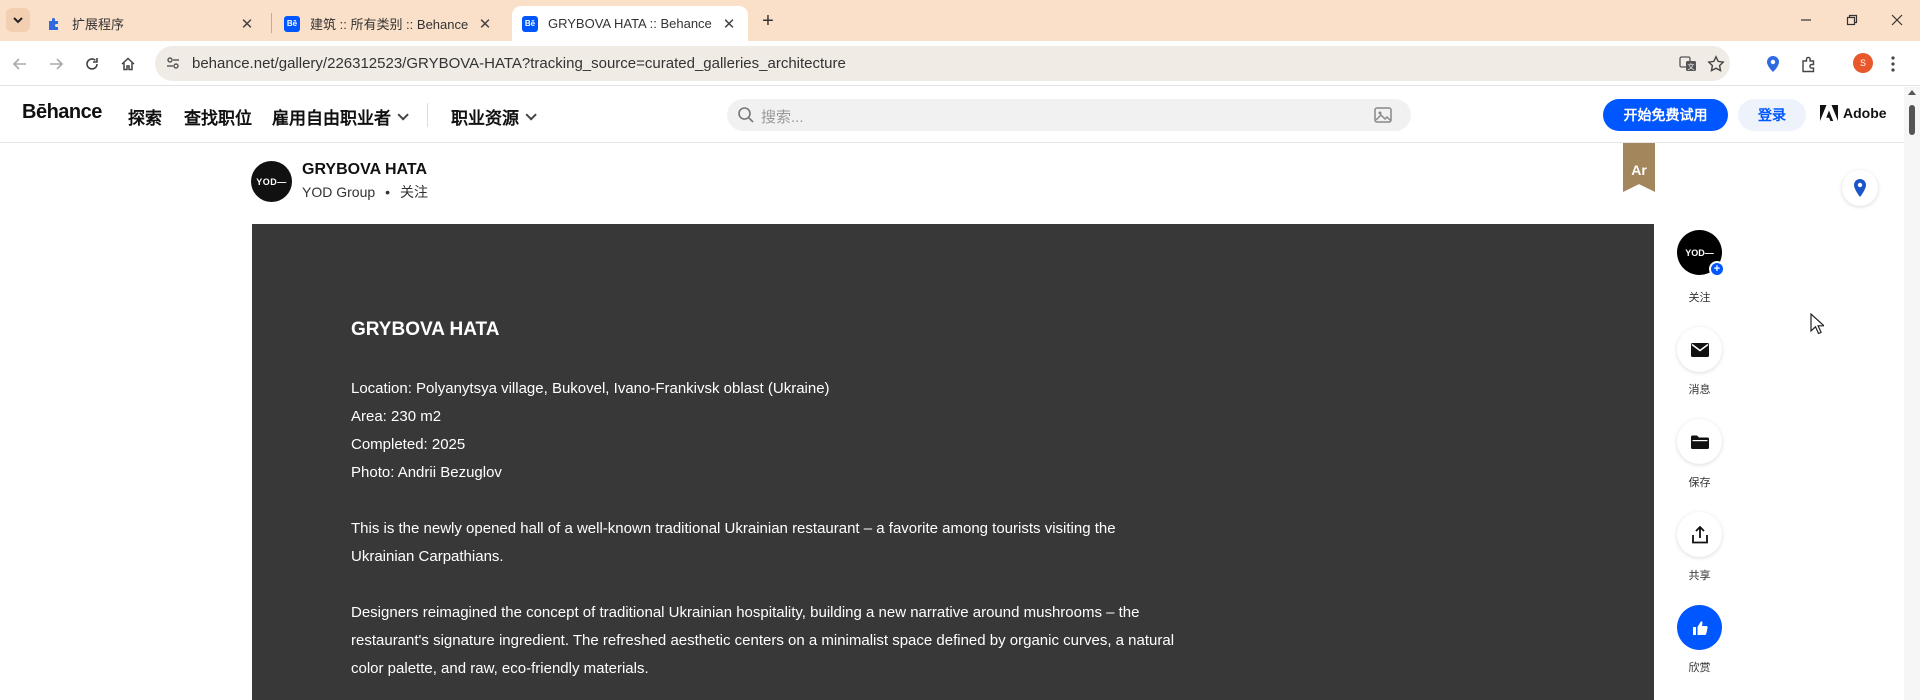 The width and height of the screenshot is (1920, 700). I want to click on nav-label: 探索, so click(145, 118).